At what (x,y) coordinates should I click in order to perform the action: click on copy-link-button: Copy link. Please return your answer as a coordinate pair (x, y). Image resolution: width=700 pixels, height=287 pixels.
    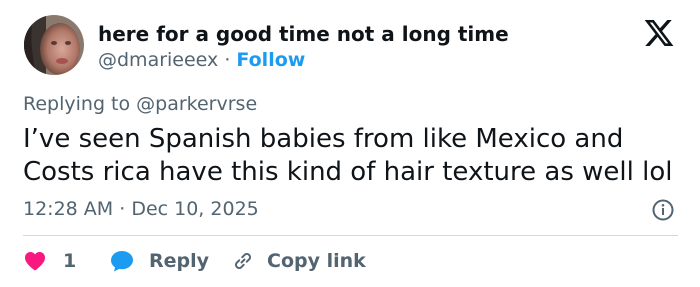
    Looking at the image, I should click on (298, 261).